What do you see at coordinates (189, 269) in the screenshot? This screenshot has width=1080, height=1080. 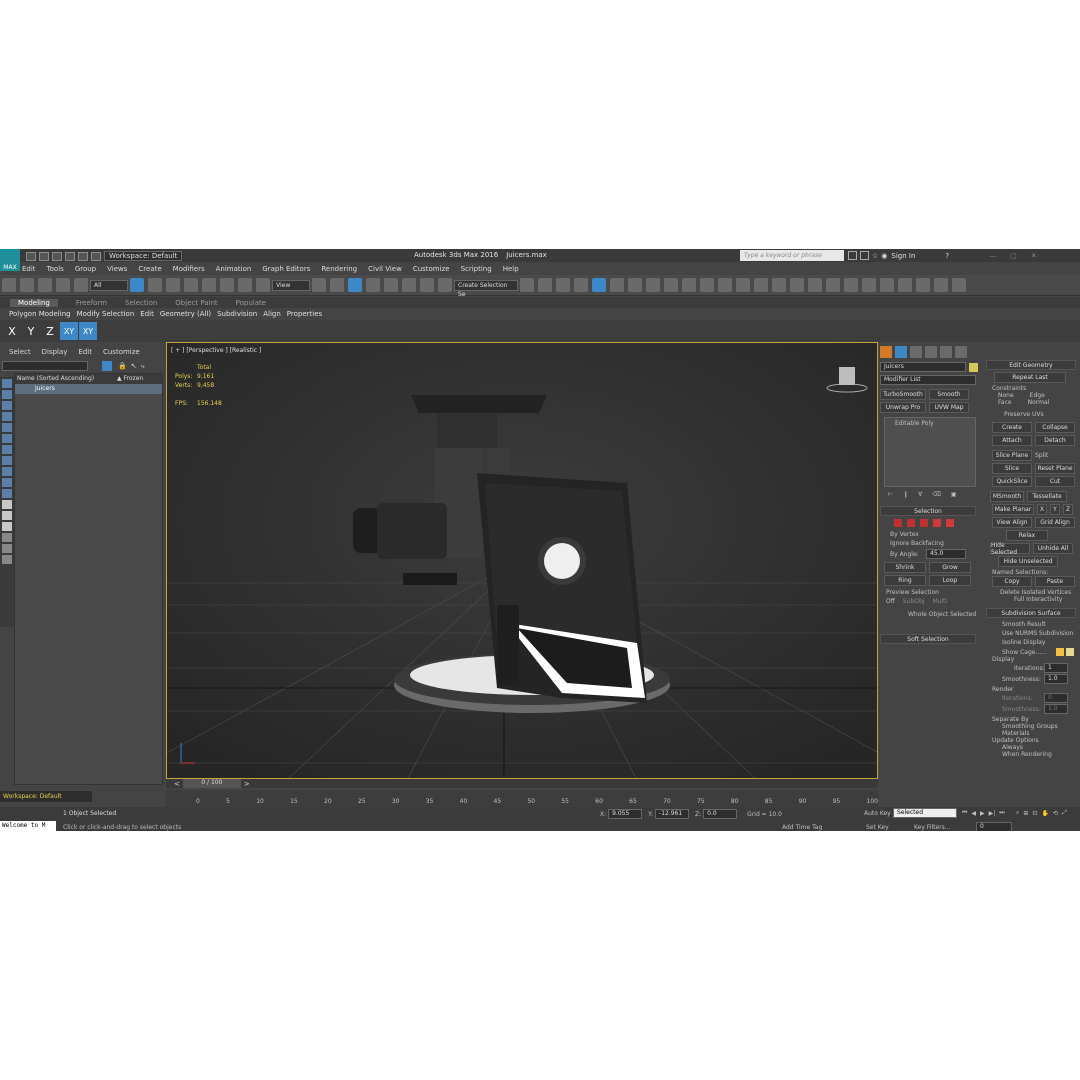 I see `menu-modifiers: Modifiers` at bounding box center [189, 269].